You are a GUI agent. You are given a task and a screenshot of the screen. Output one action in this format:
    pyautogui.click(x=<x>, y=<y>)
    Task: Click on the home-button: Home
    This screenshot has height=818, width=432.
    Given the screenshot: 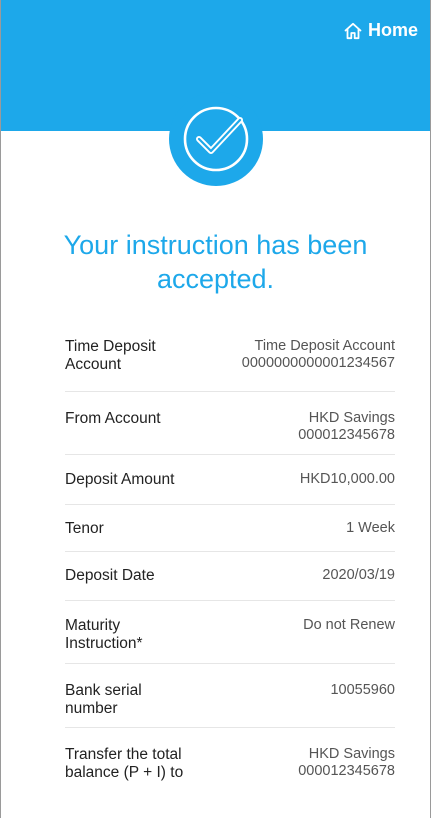 What is the action you would take?
    pyautogui.click(x=380, y=30)
    